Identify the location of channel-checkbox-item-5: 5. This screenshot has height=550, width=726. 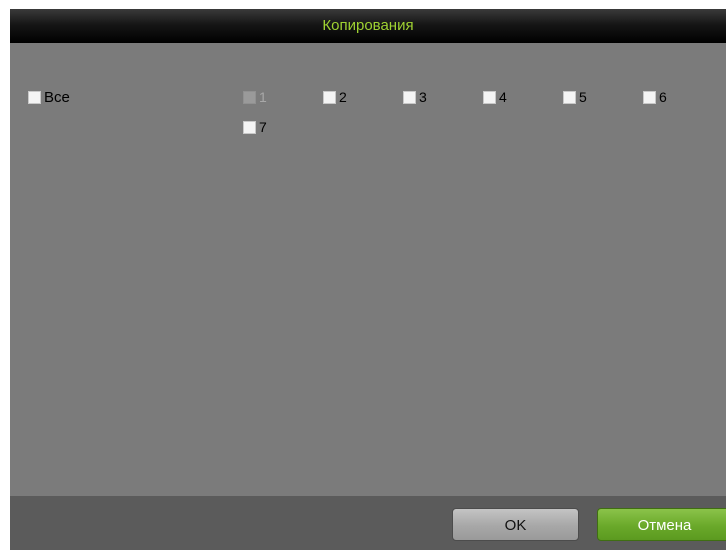
(575, 97).